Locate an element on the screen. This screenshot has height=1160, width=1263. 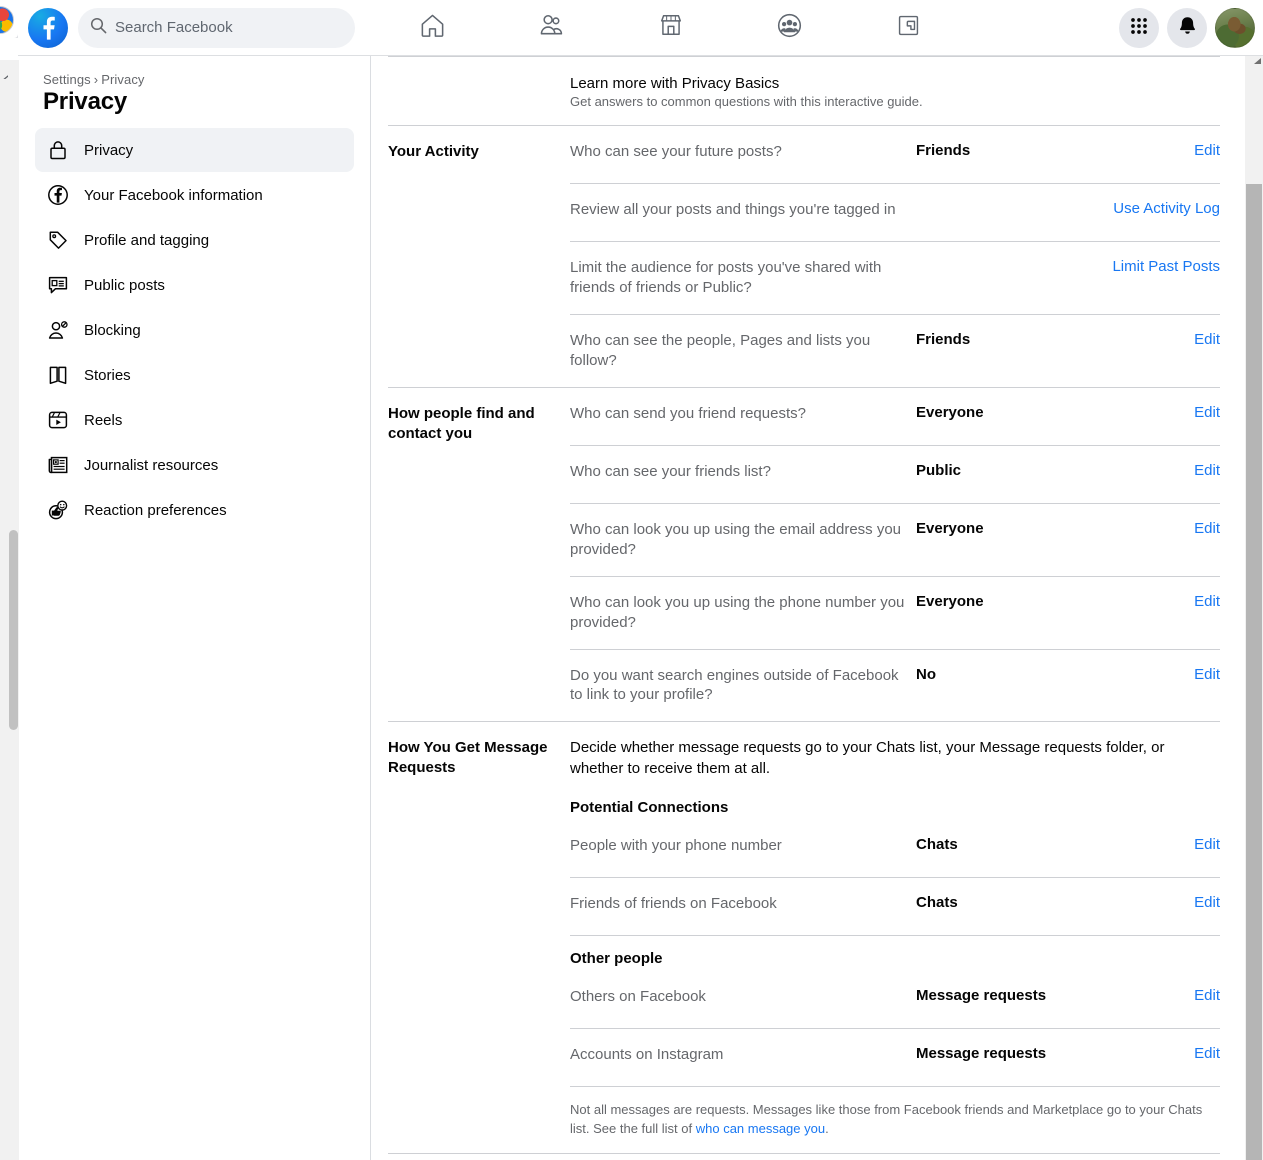
home-icon is located at coordinates (432, 28).